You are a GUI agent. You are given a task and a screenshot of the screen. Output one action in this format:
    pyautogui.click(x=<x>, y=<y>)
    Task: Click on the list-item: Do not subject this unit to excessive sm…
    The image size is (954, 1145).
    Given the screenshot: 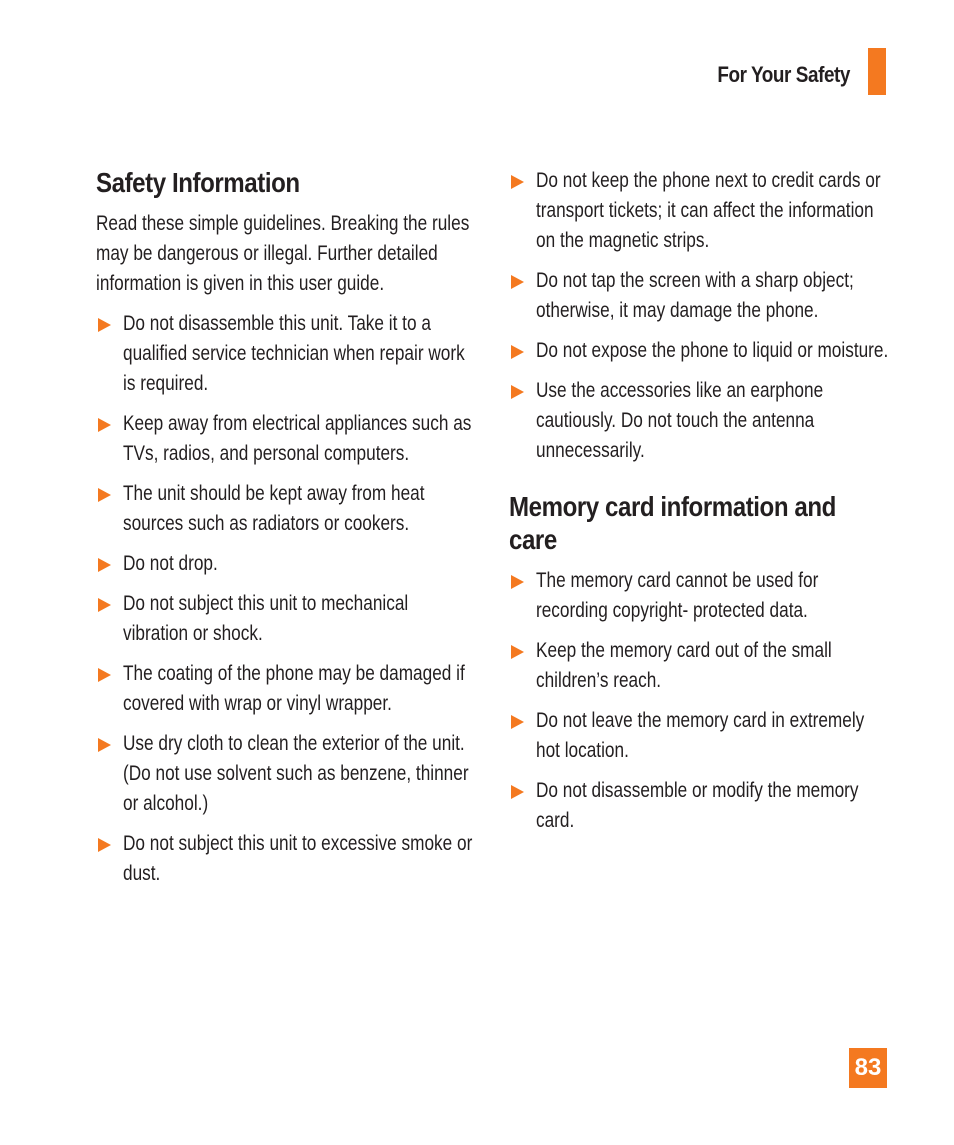 What is the action you would take?
    pyautogui.click(x=286, y=859)
    